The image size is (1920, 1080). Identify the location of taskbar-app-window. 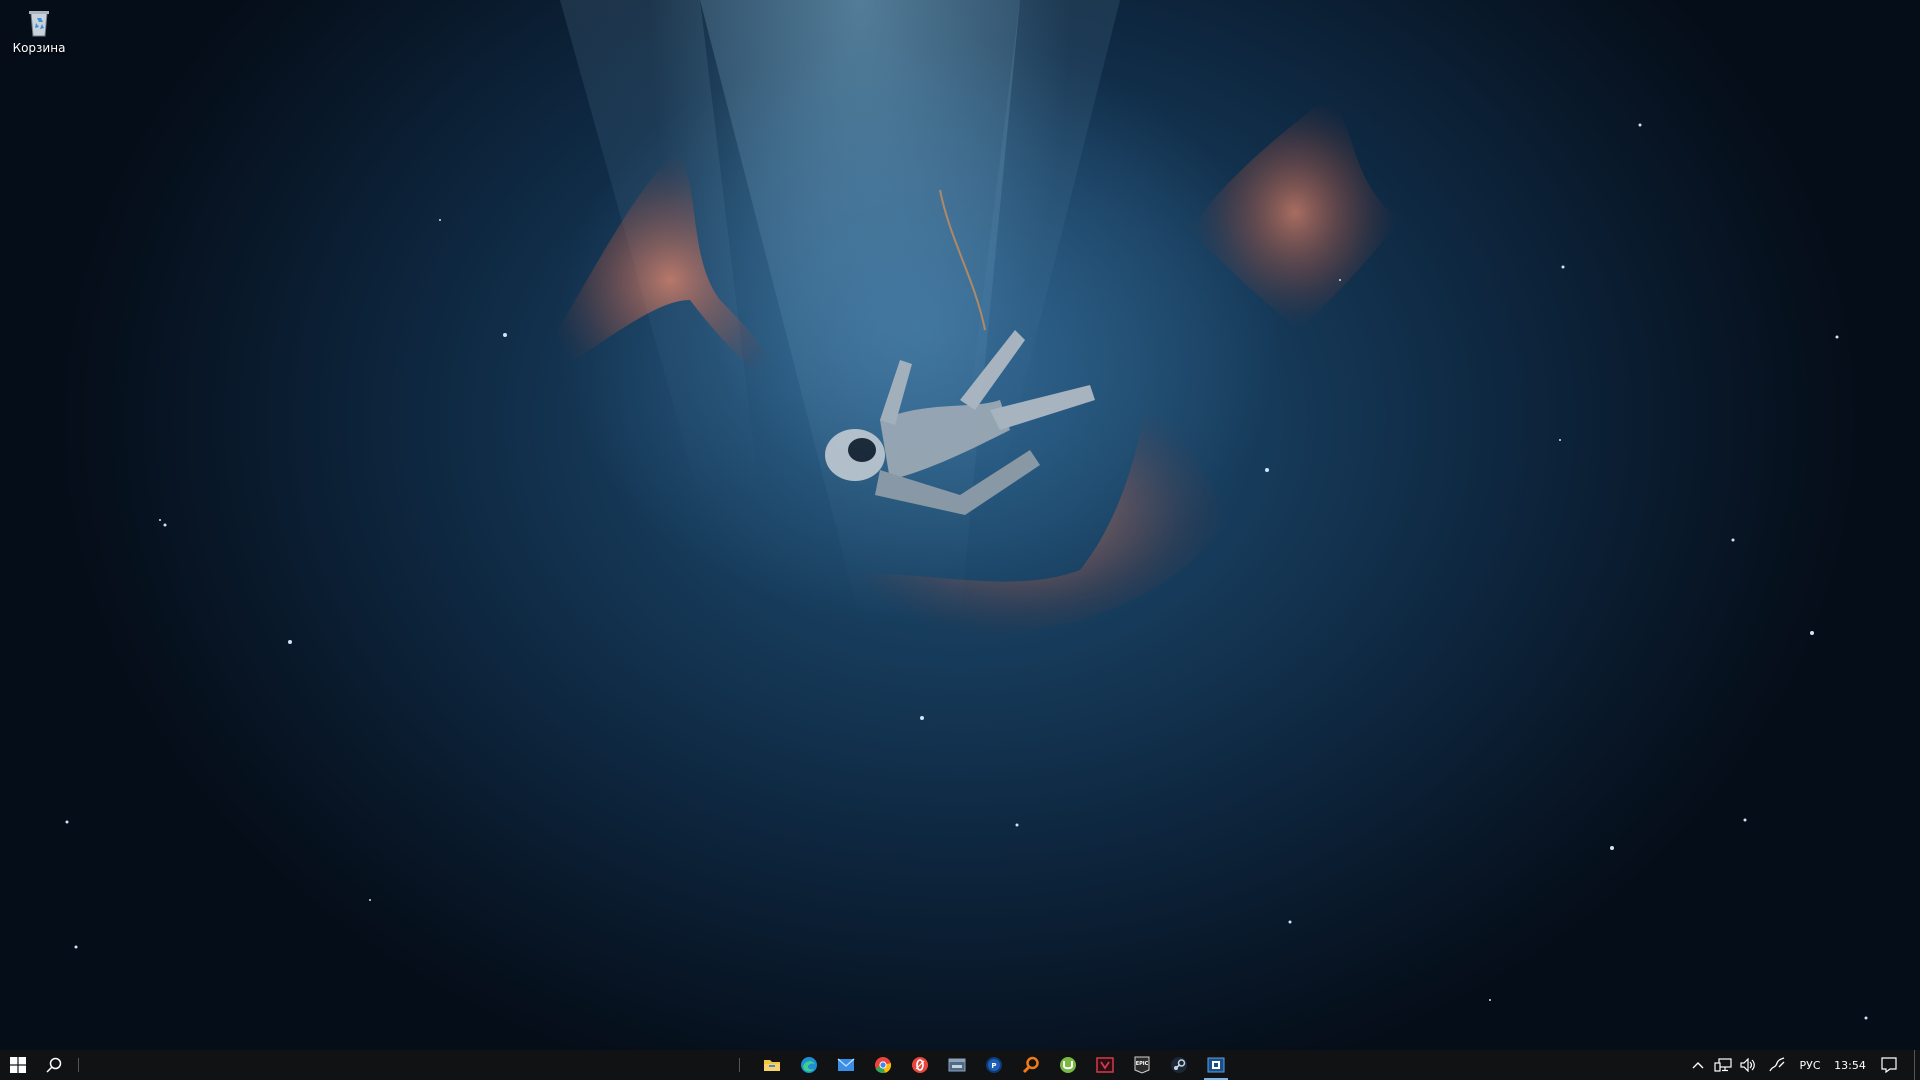
(957, 1065).